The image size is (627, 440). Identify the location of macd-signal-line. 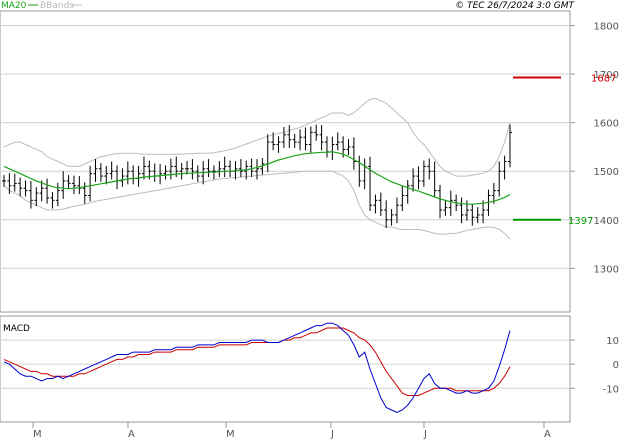
(257, 361).